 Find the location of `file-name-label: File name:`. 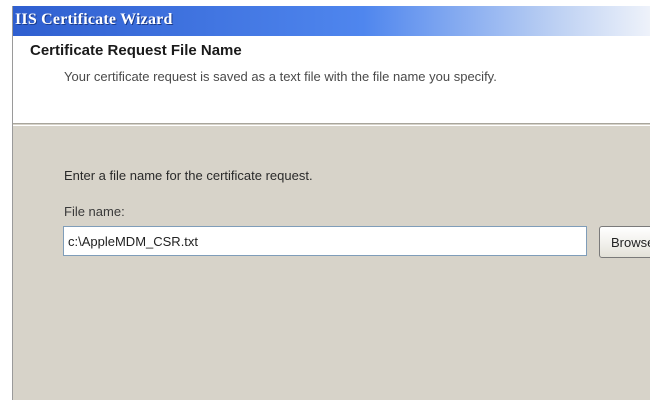

file-name-label: File name: is located at coordinates (94, 211).